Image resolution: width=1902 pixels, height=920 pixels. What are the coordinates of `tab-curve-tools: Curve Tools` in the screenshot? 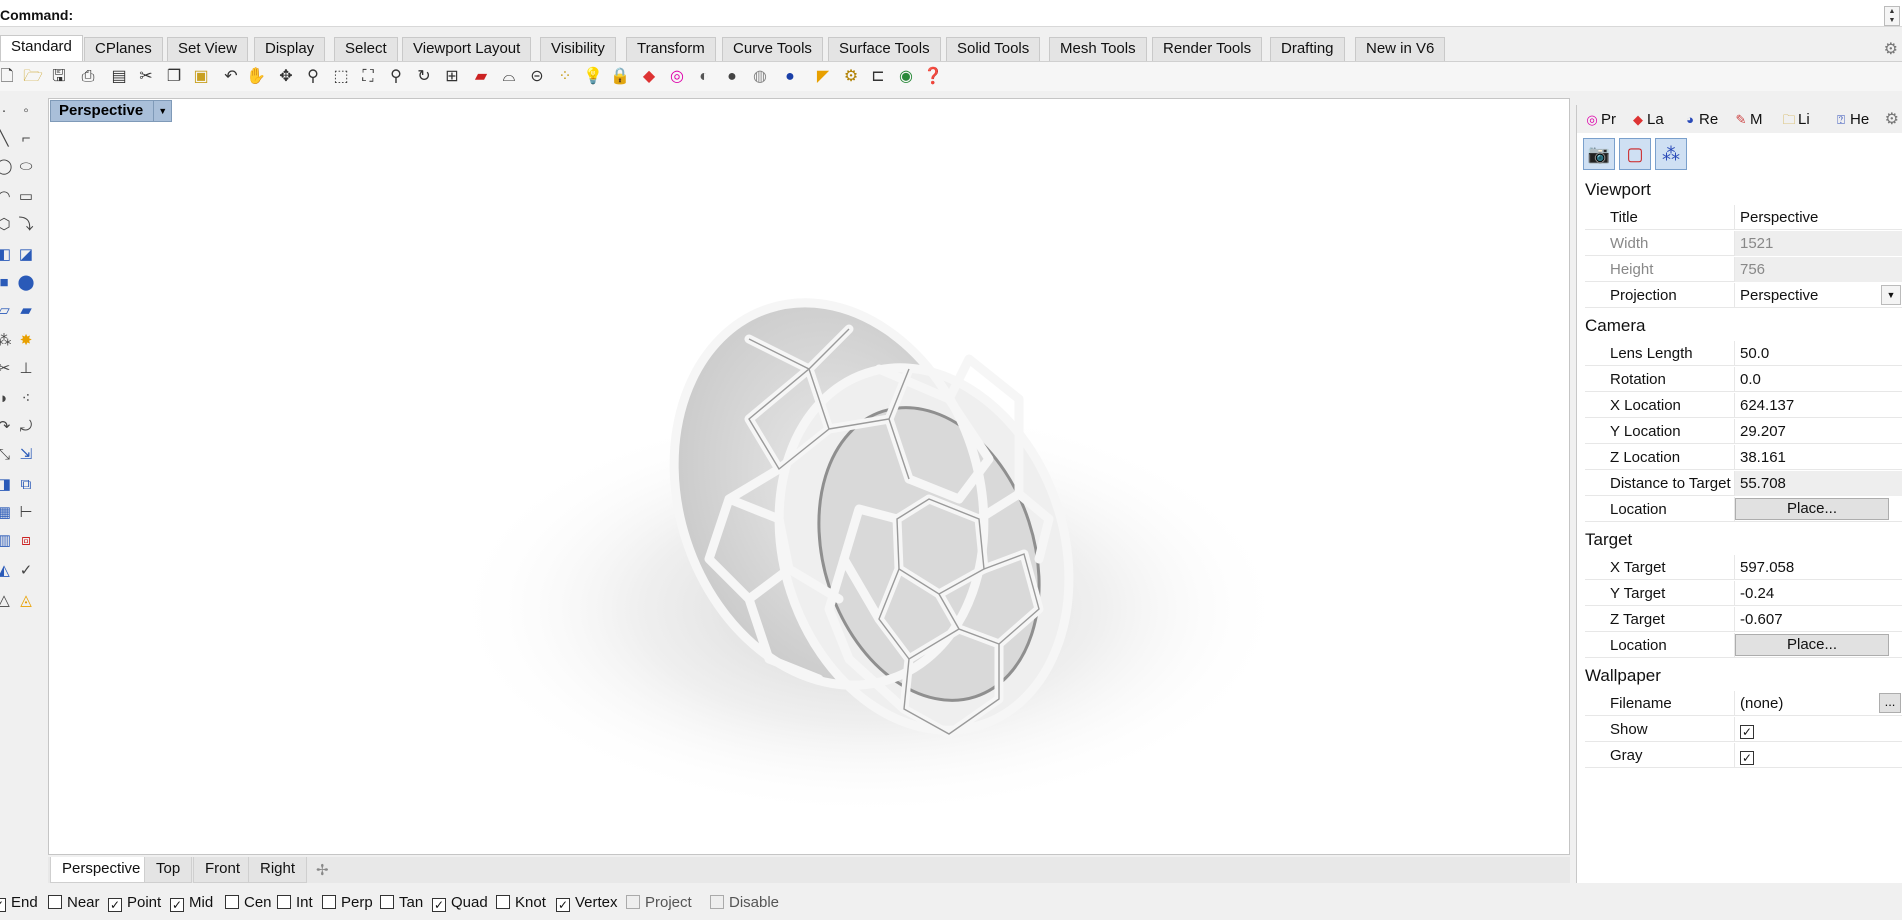 It's located at (772, 49).